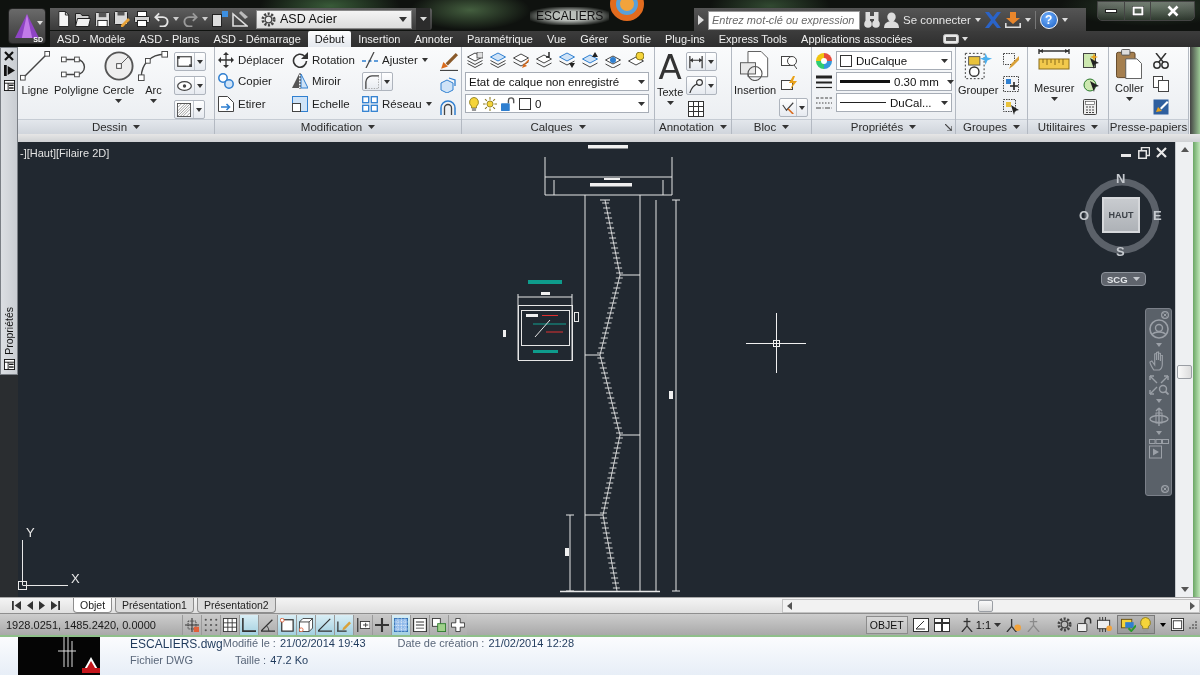 Image resolution: width=1200 pixels, height=675 pixels. What do you see at coordinates (693, 126) in the screenshot?
I see `panel-title-button: Annotation` at bounding box center [693, 126].